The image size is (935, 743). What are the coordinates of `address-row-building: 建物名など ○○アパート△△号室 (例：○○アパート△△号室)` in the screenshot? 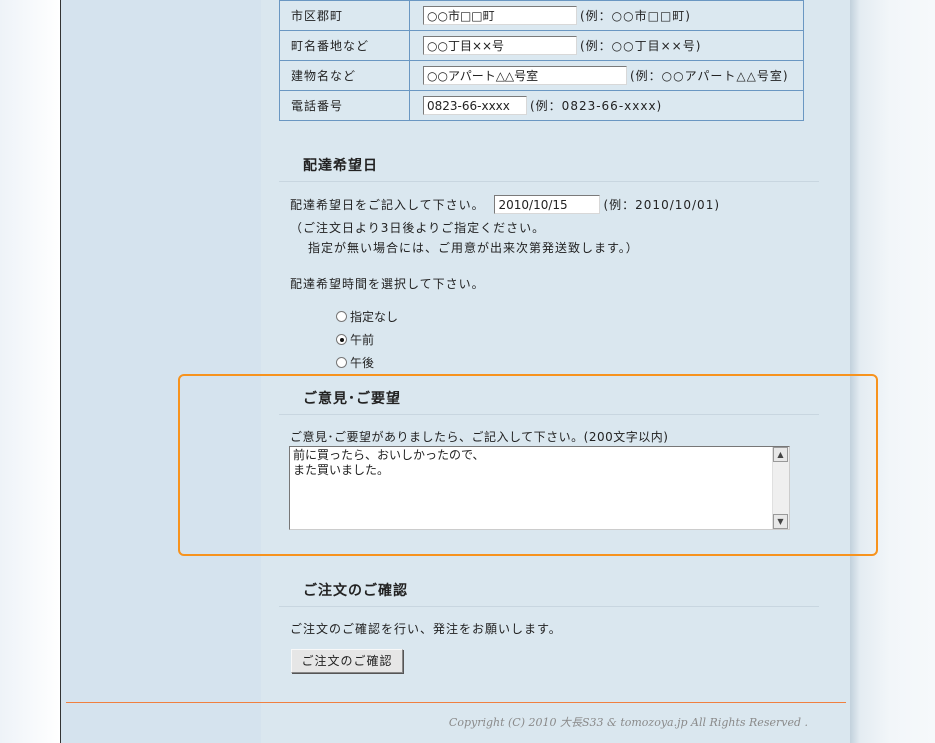 It's located at (541, 75).